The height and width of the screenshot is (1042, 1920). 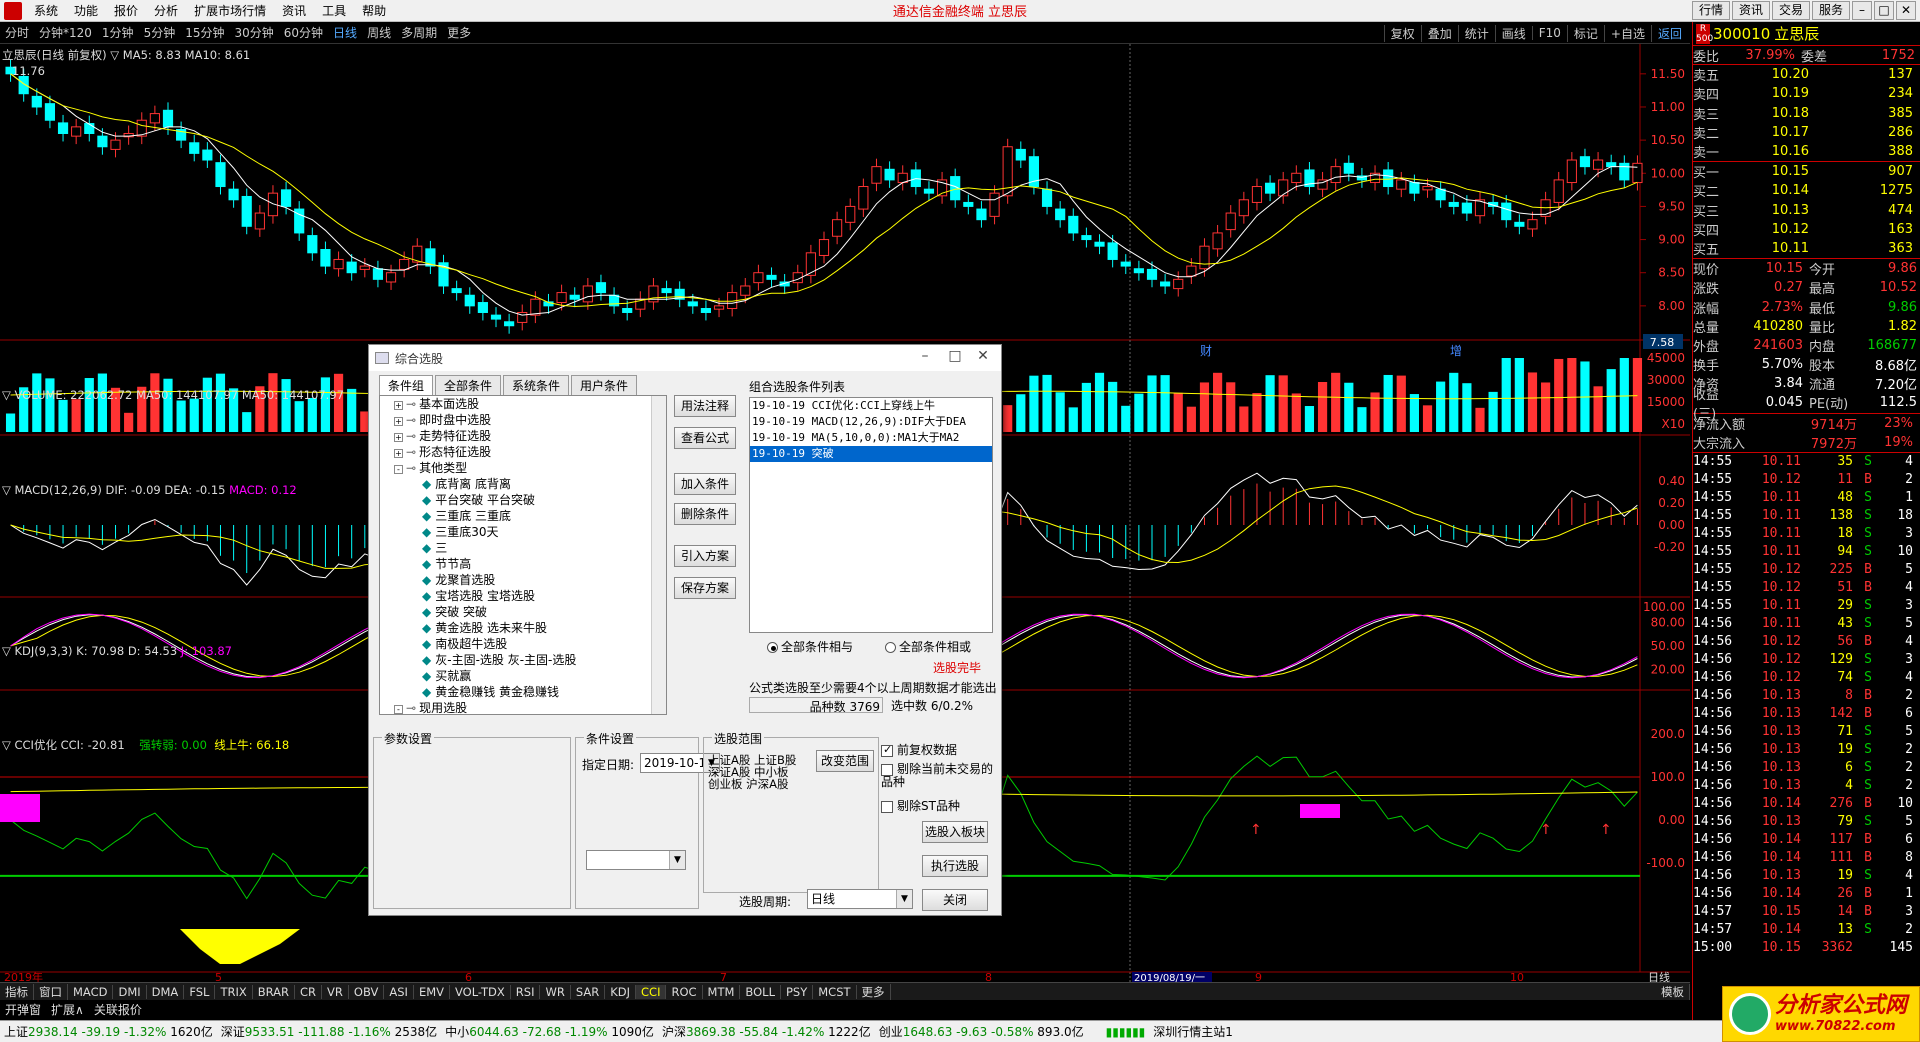 I want to click on minimize-icon: –, so click(x=1862, y=10).